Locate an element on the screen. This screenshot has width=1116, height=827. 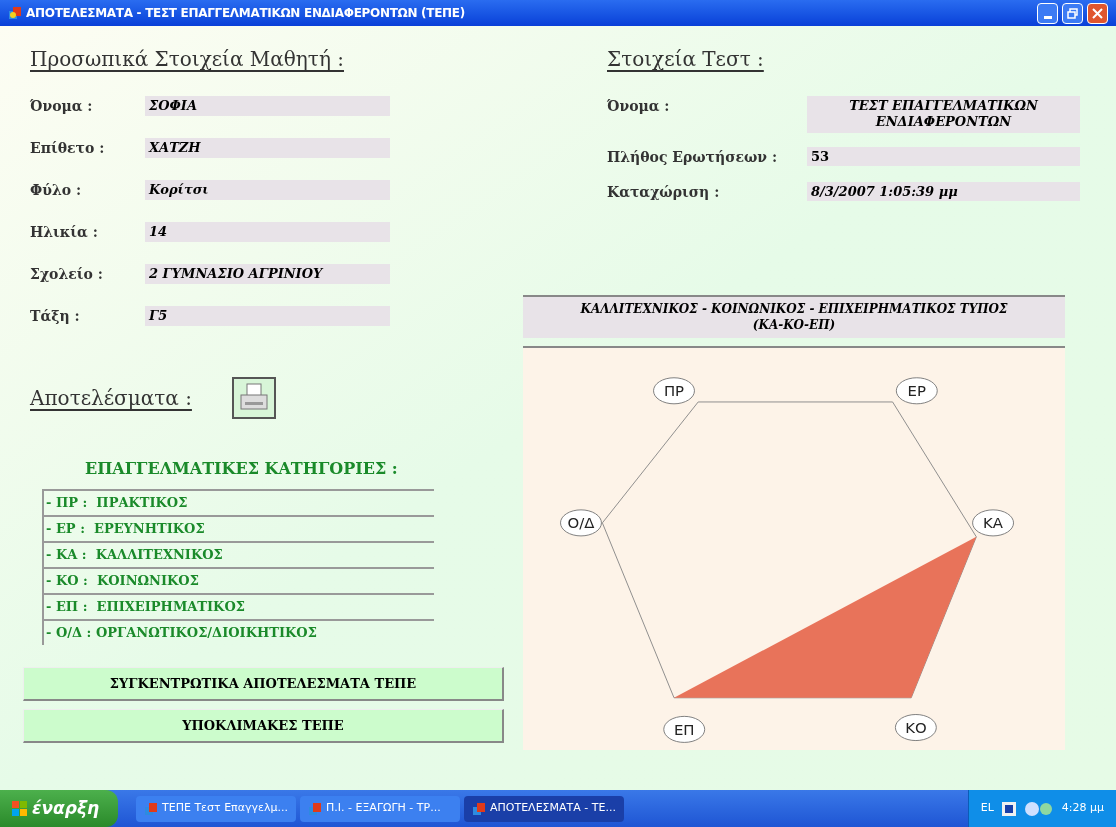
field-value: 2 ΓΥΜΝΑΣΙΟ ΑΓΡΙΝΙΟΥ is located at coordinates (267, 274).